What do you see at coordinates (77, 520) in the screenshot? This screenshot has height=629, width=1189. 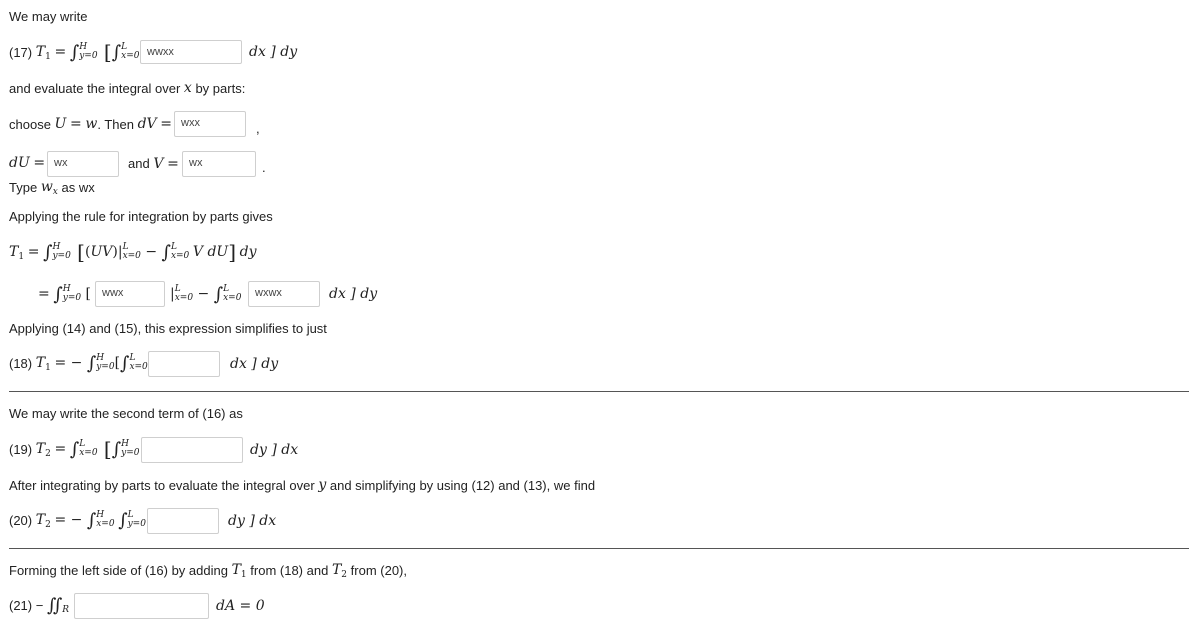 I see `equation-20: (20) T2 = − ∫ Hx=0 ∫ Ly=0` at bounding box center [77, 520].